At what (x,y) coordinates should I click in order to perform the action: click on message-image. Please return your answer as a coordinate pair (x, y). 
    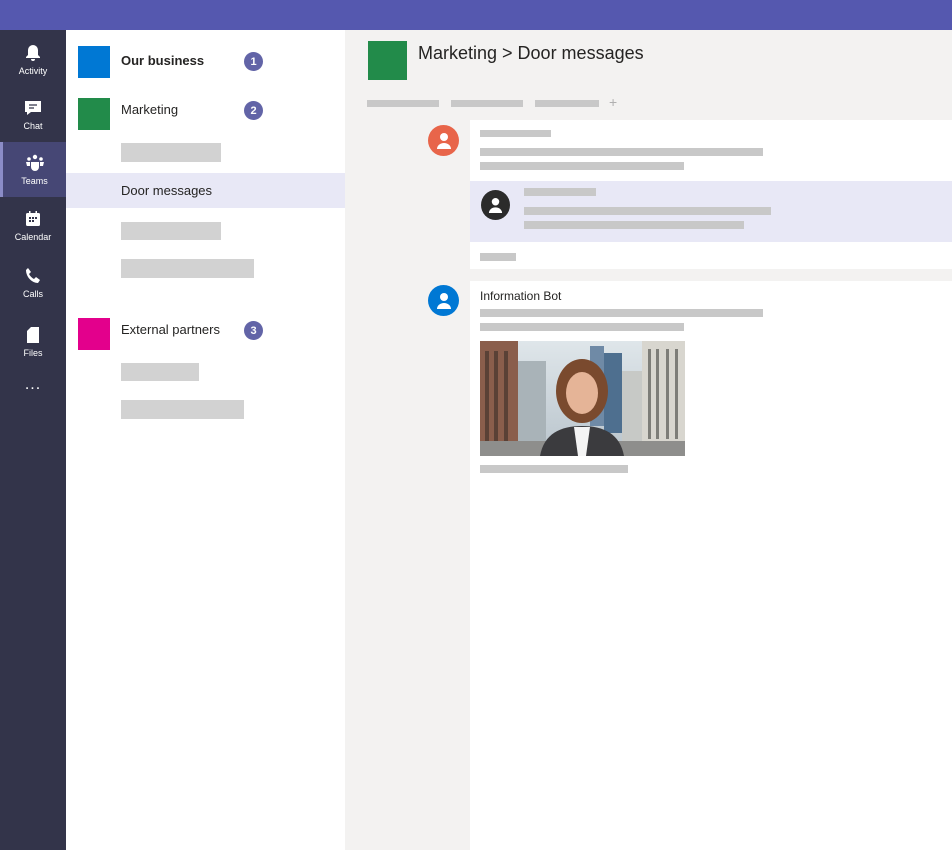
    Looking at the image, I should click on (582, 398).